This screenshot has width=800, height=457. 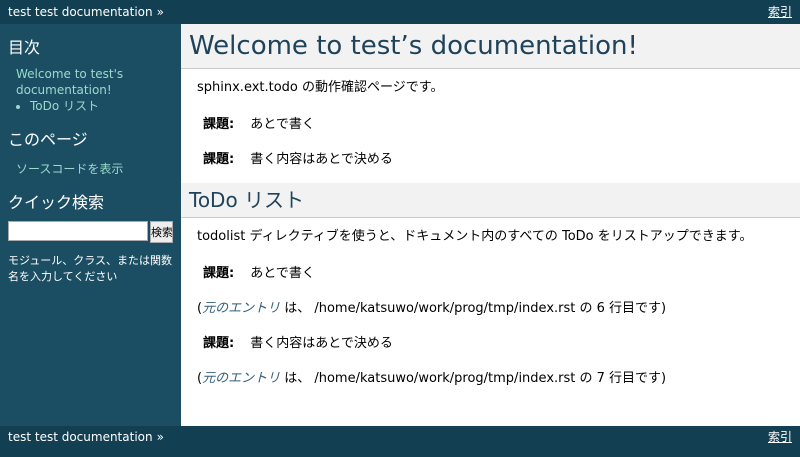 What do you see at coordinates (78, 231) in the screenshot?
I see `search-input` at bounding box center [78, 231].